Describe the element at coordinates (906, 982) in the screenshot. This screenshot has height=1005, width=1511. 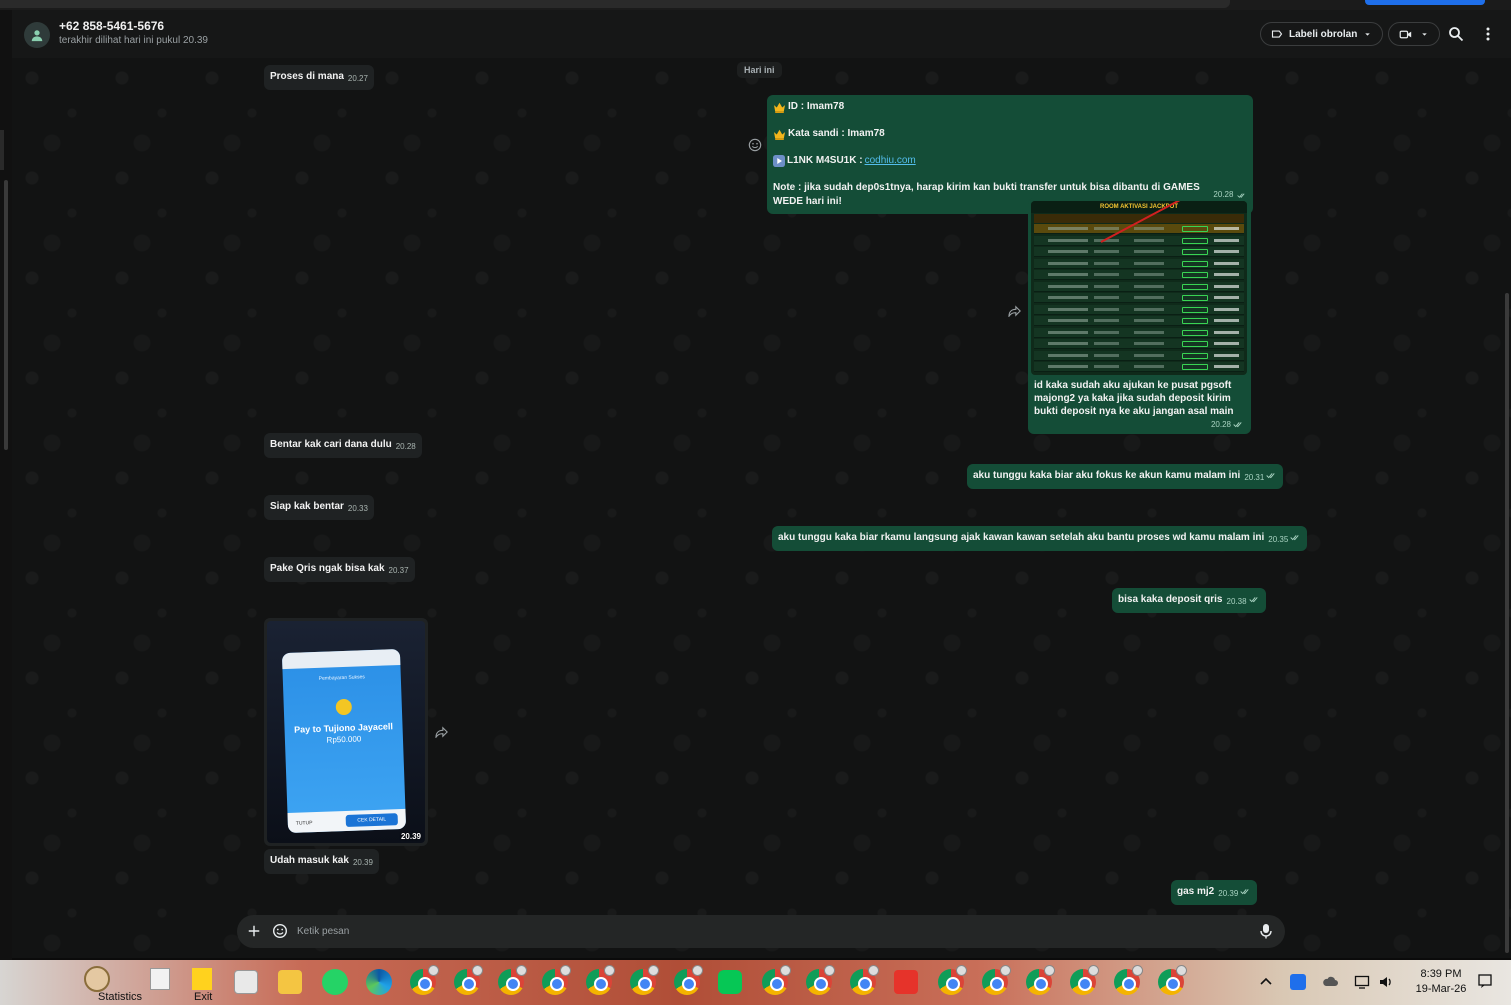
I see `wps-office-icon` at that location.